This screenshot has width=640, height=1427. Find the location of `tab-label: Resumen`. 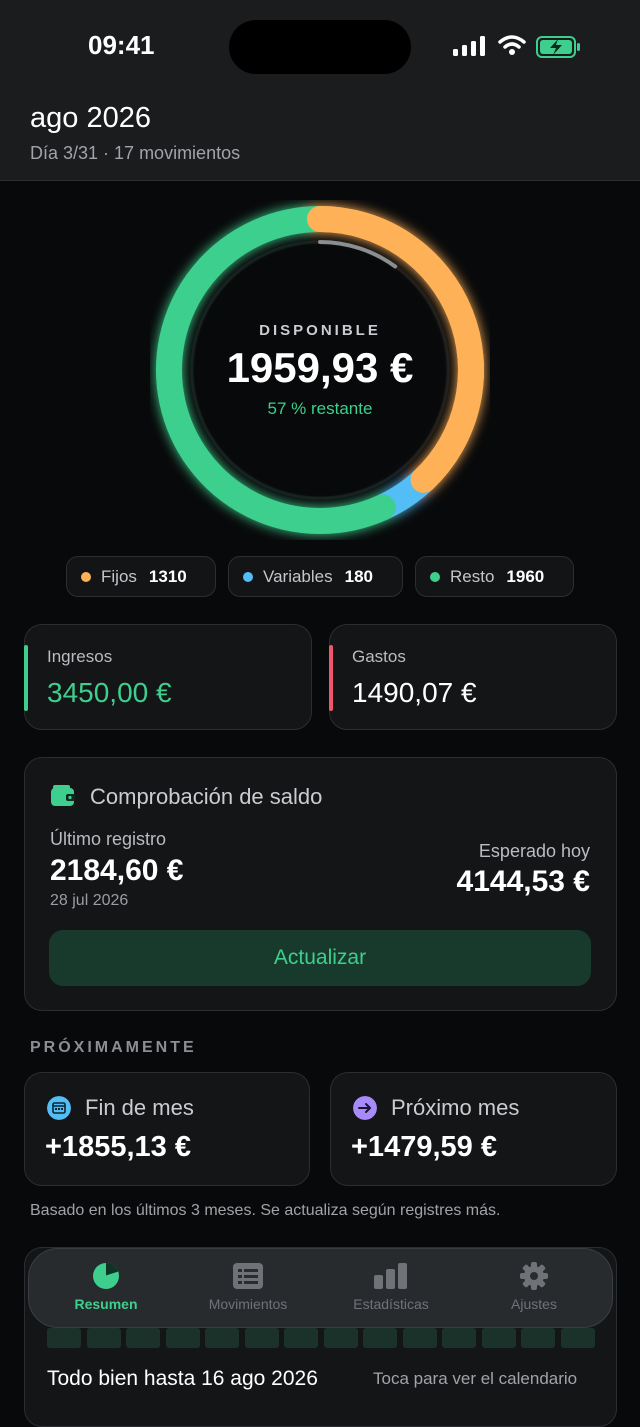

tab-label: Resumen is located at coordinates (106, 1304).